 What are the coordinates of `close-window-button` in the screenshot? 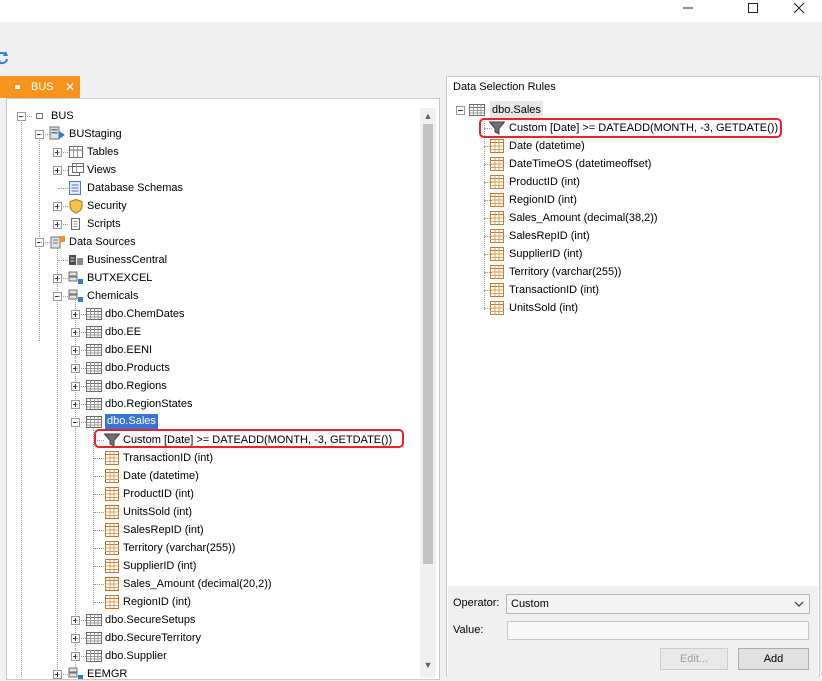 It's located at (799, 8).